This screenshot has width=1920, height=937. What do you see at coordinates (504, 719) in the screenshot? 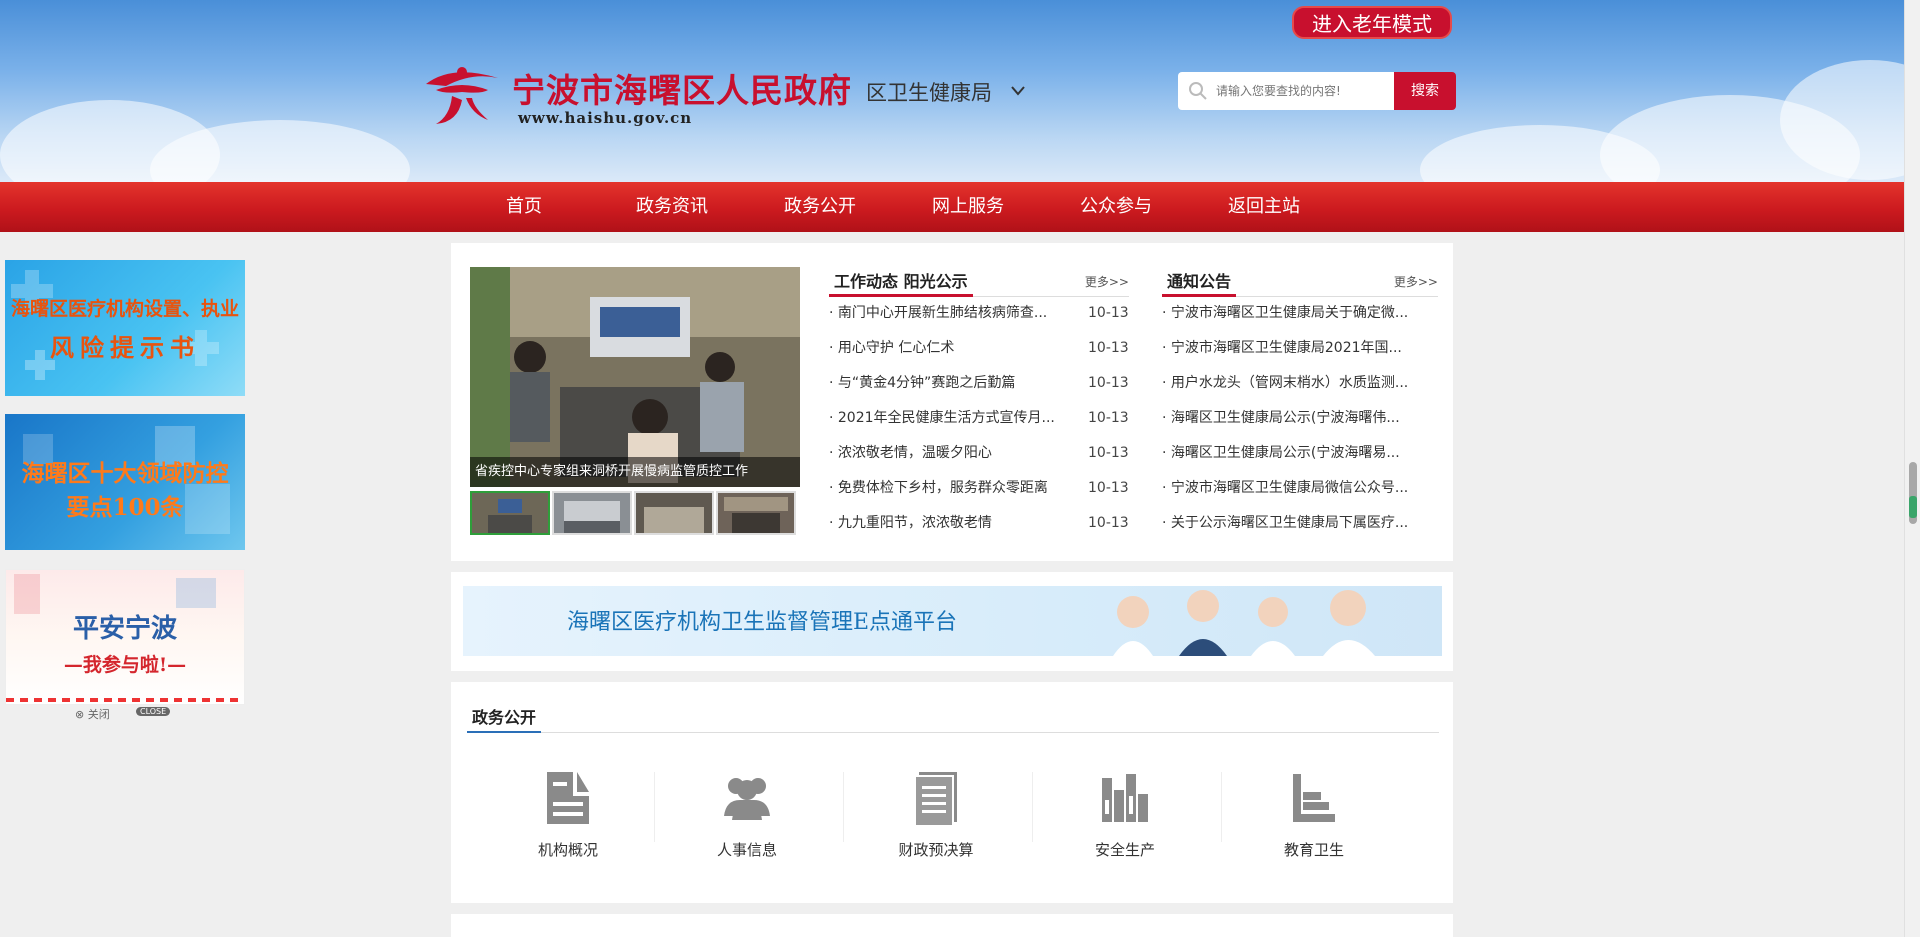
I see `gov-open-title: 政务公开` at bounding box center [504, 719].